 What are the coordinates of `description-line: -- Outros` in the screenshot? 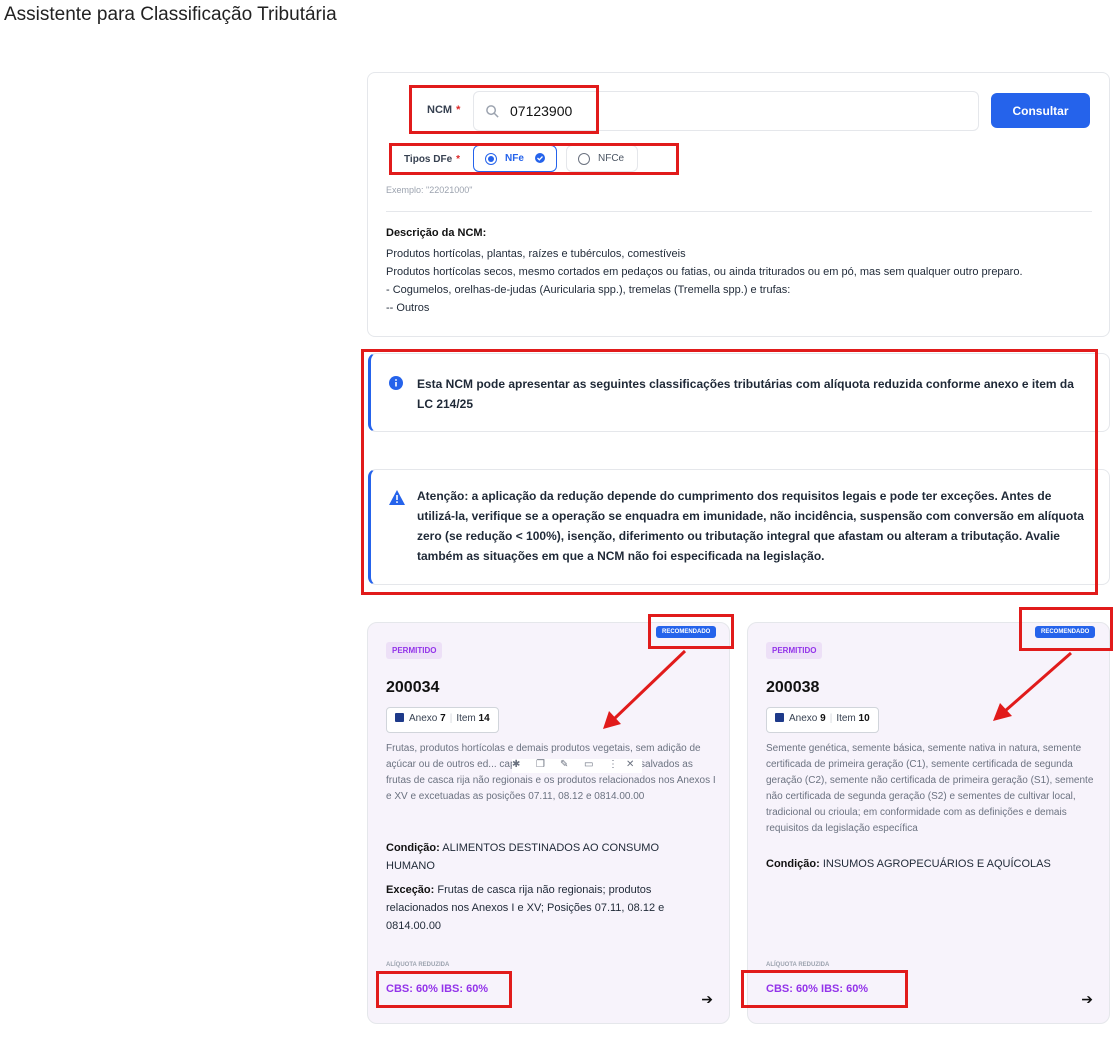 It's located at (408, 308).